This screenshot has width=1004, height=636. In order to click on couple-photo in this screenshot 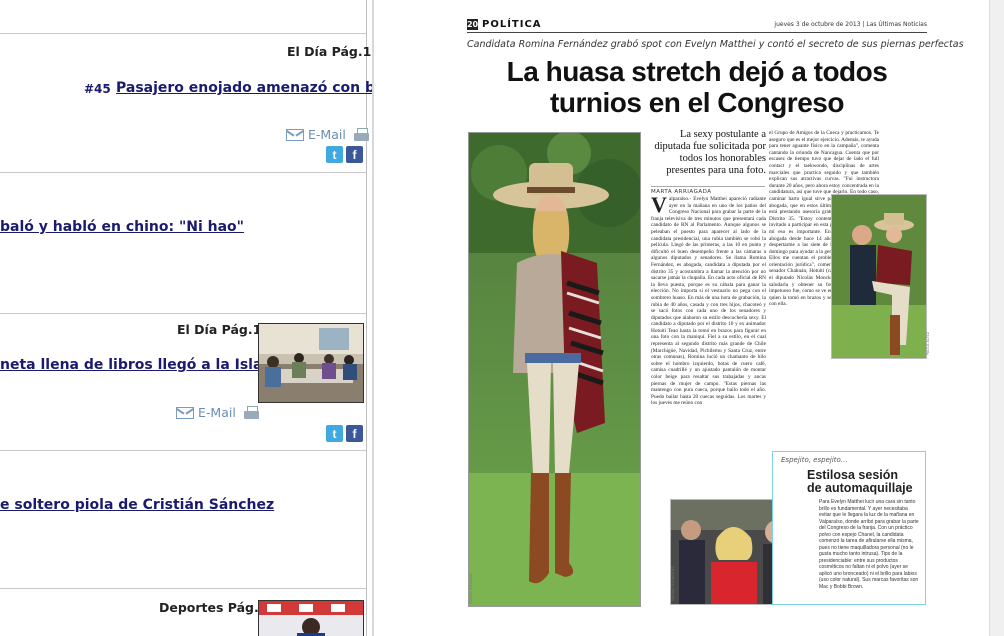, I will do `click(879, 276)`.